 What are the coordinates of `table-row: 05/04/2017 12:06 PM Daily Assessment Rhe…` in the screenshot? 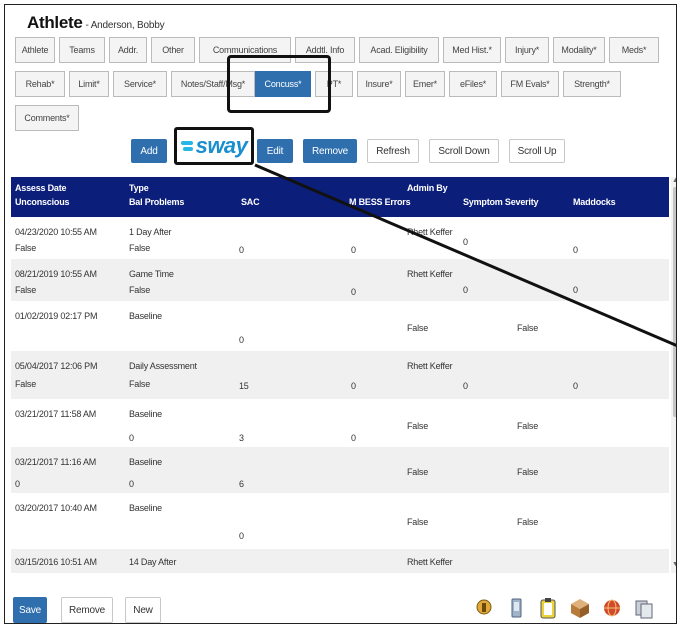 It's located at (340, 375).